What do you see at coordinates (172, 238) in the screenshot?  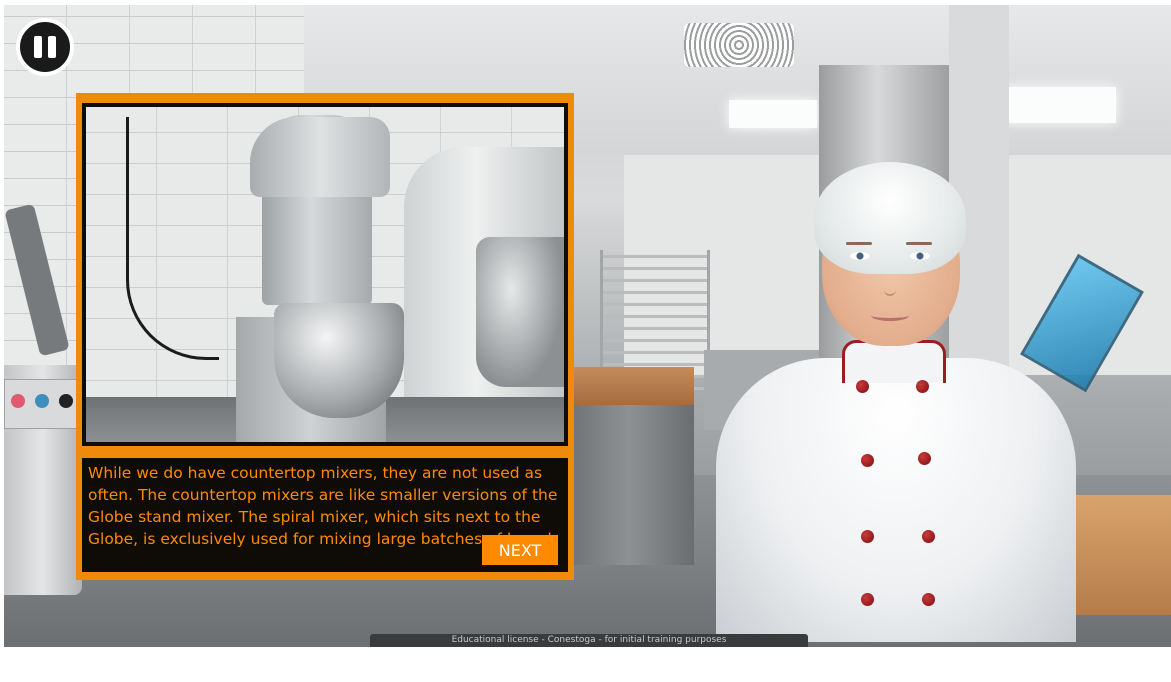 I see `power-cord` at bounding box center [172, 238].